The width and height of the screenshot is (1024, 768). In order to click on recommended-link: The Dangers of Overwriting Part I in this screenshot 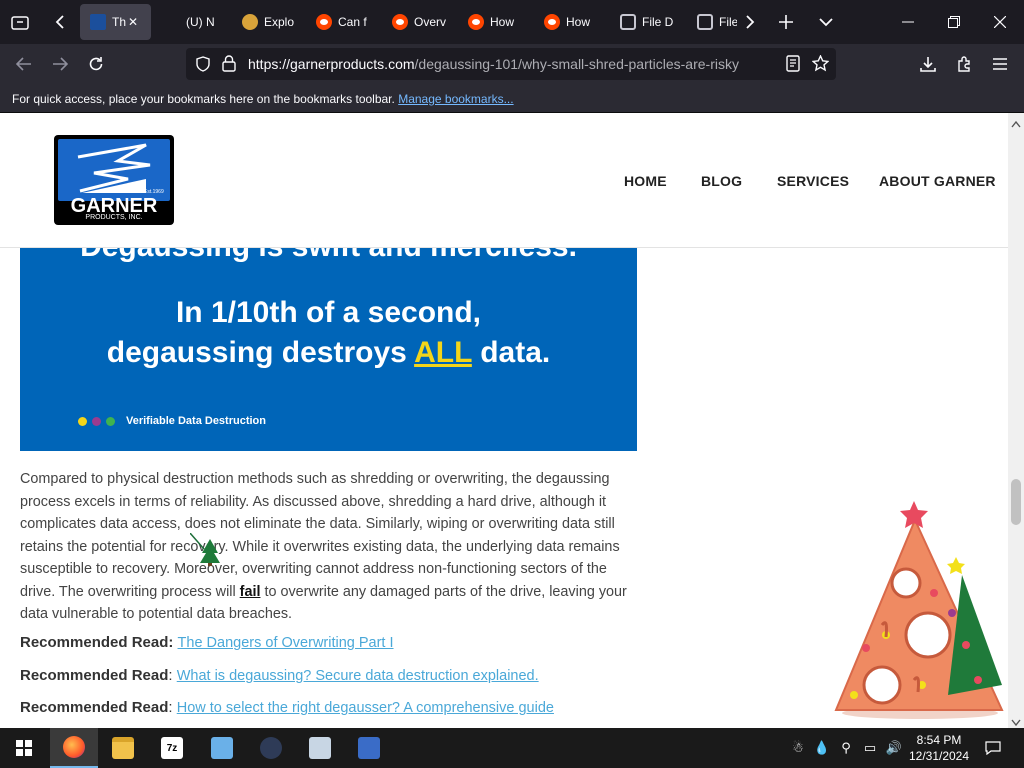, I will do `click(286, 643)`.